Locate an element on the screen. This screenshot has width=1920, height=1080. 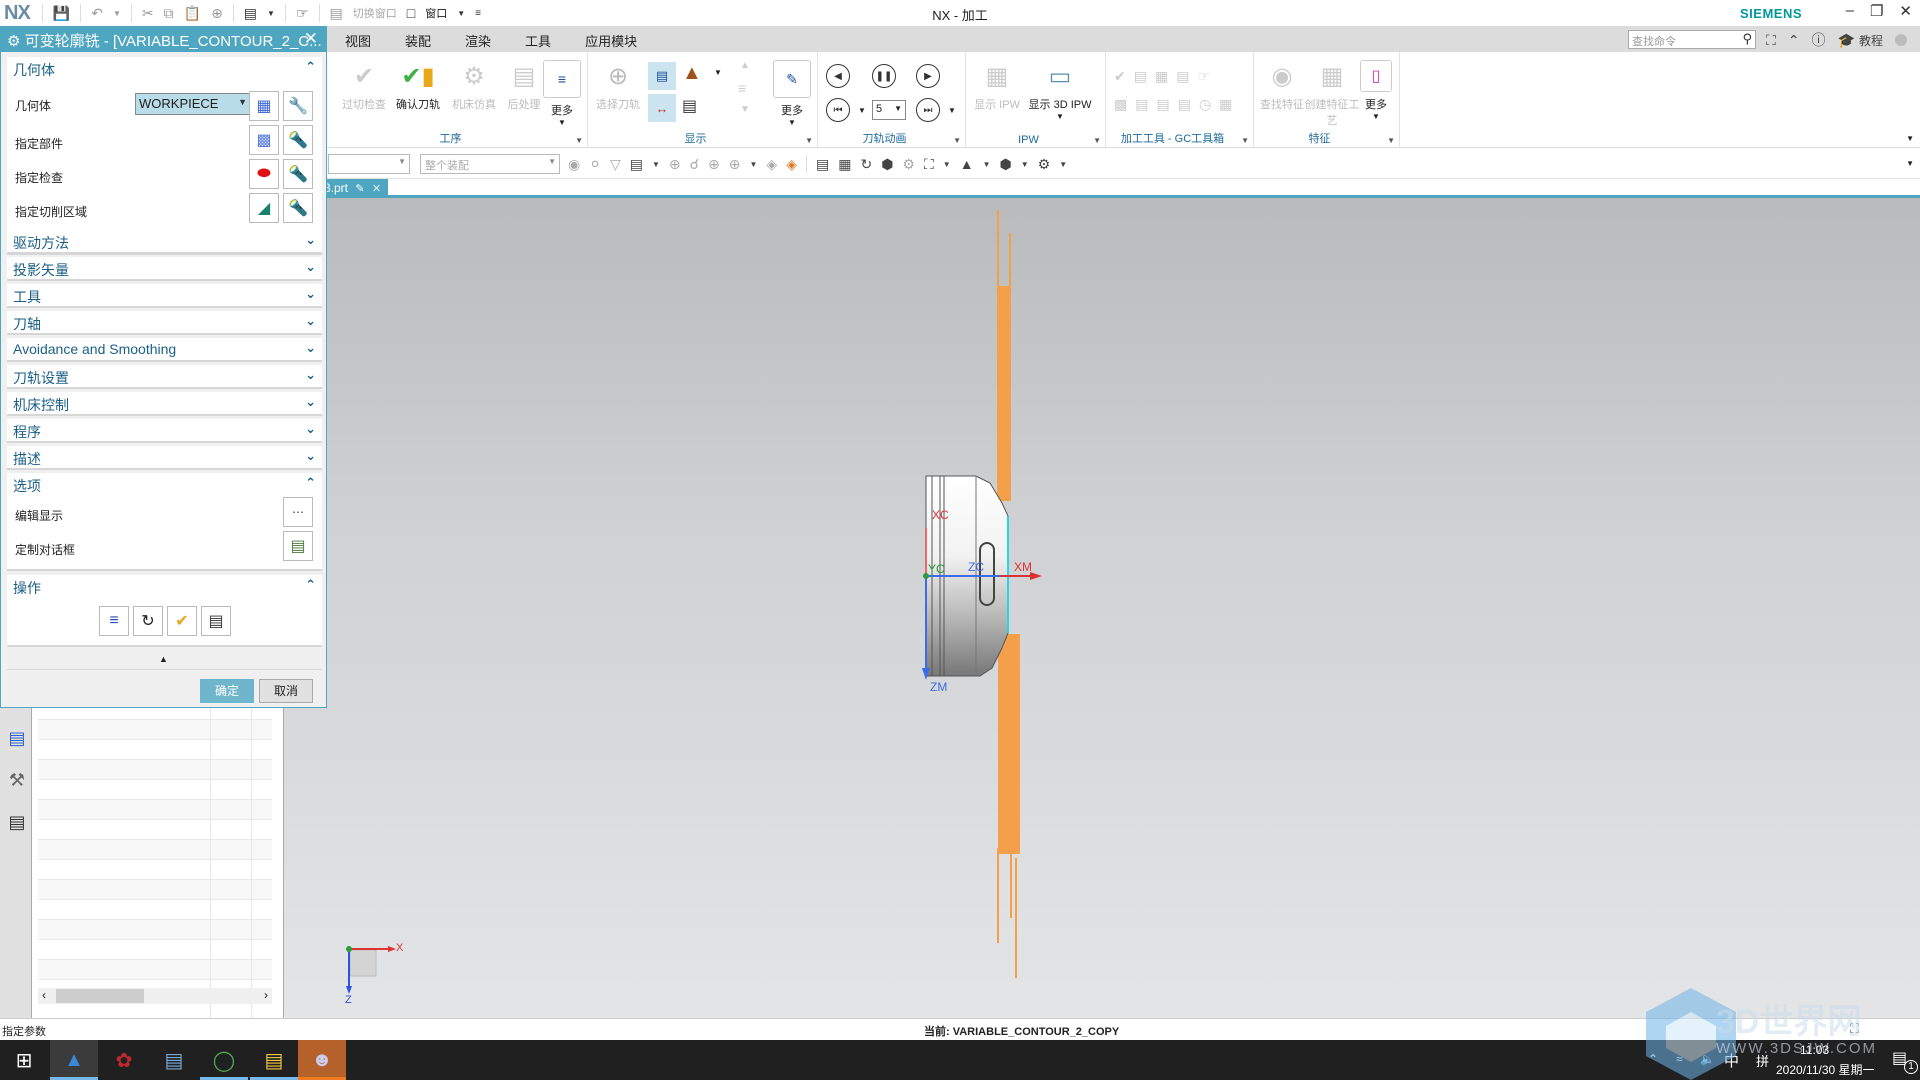
toolpath-display-toggle: ▤ is located at coordinates (662, 76).